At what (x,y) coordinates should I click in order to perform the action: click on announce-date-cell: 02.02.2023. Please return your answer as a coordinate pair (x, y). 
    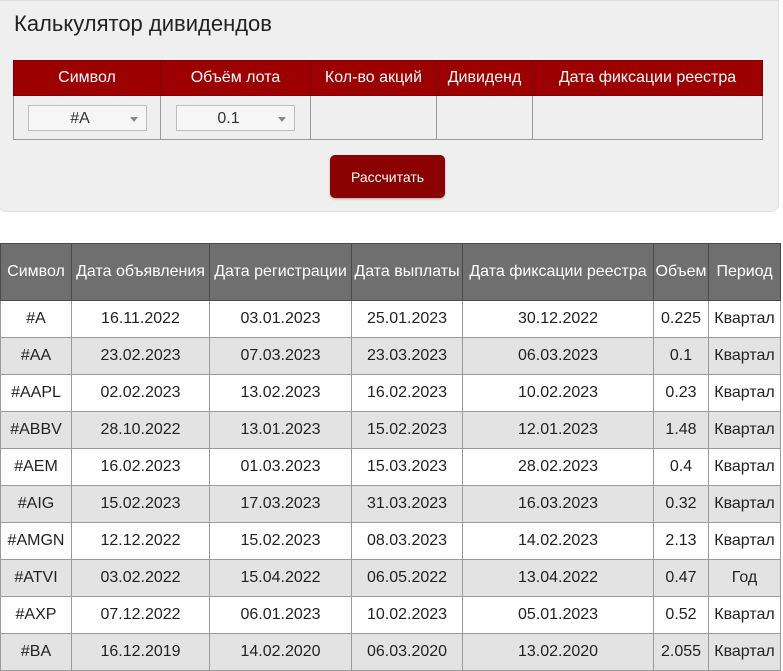
    Looking at the image, I should click on (140, 393).